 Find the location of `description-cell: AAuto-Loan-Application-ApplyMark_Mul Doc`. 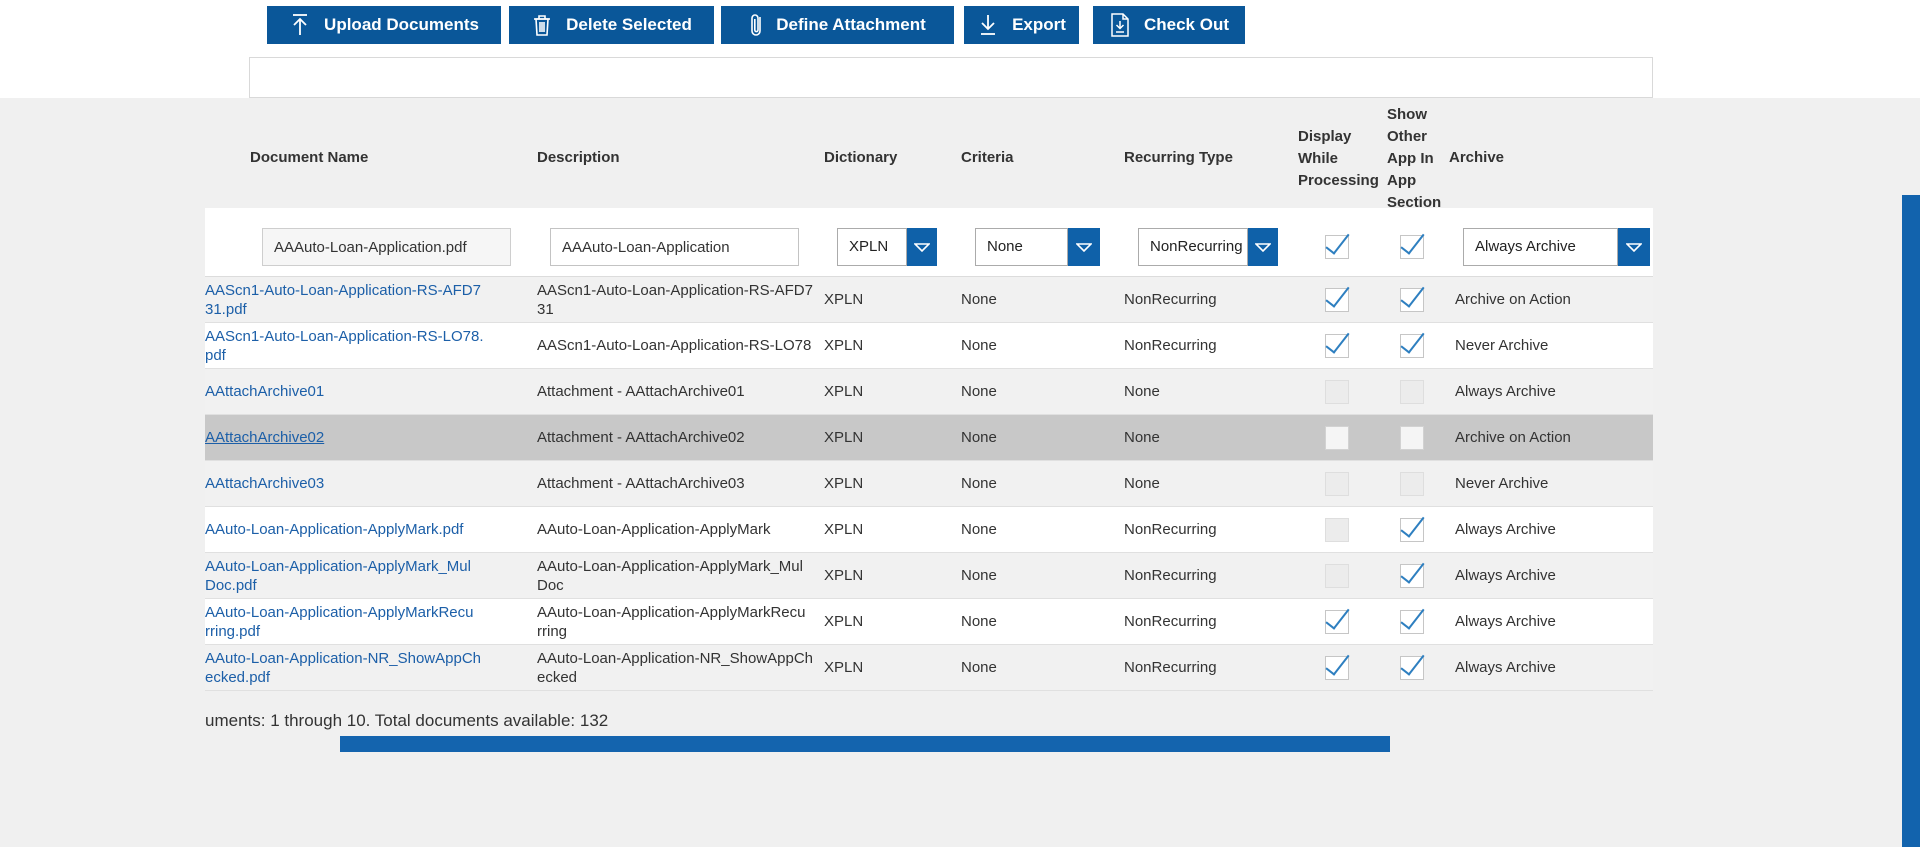

description-cell: AAuto-Loan-Application-ApplyMark_Mul Doc is located at coordinates (670, 575).